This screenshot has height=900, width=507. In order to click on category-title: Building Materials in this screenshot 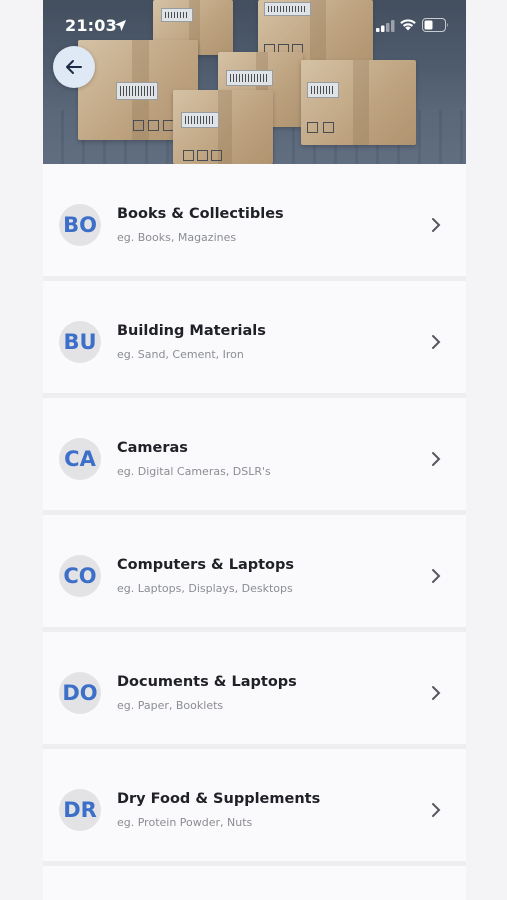, I will do `click(191, 331)`.